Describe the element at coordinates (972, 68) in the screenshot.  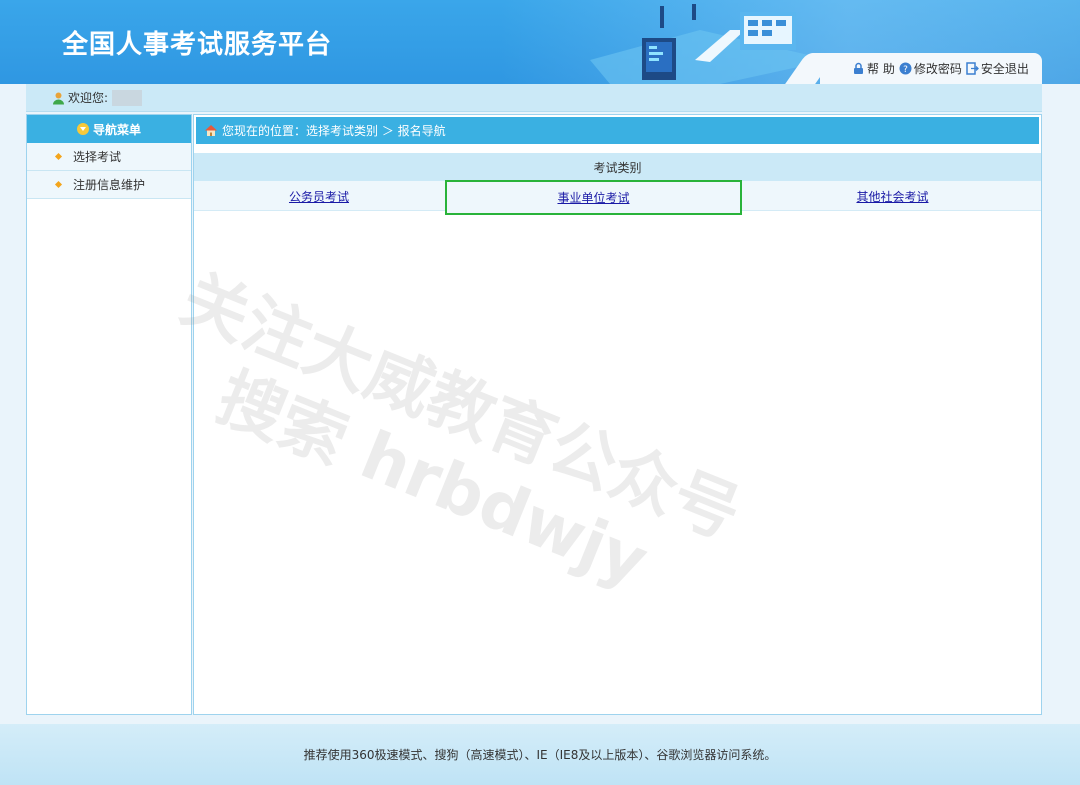
I see `exit-icon` at that location.